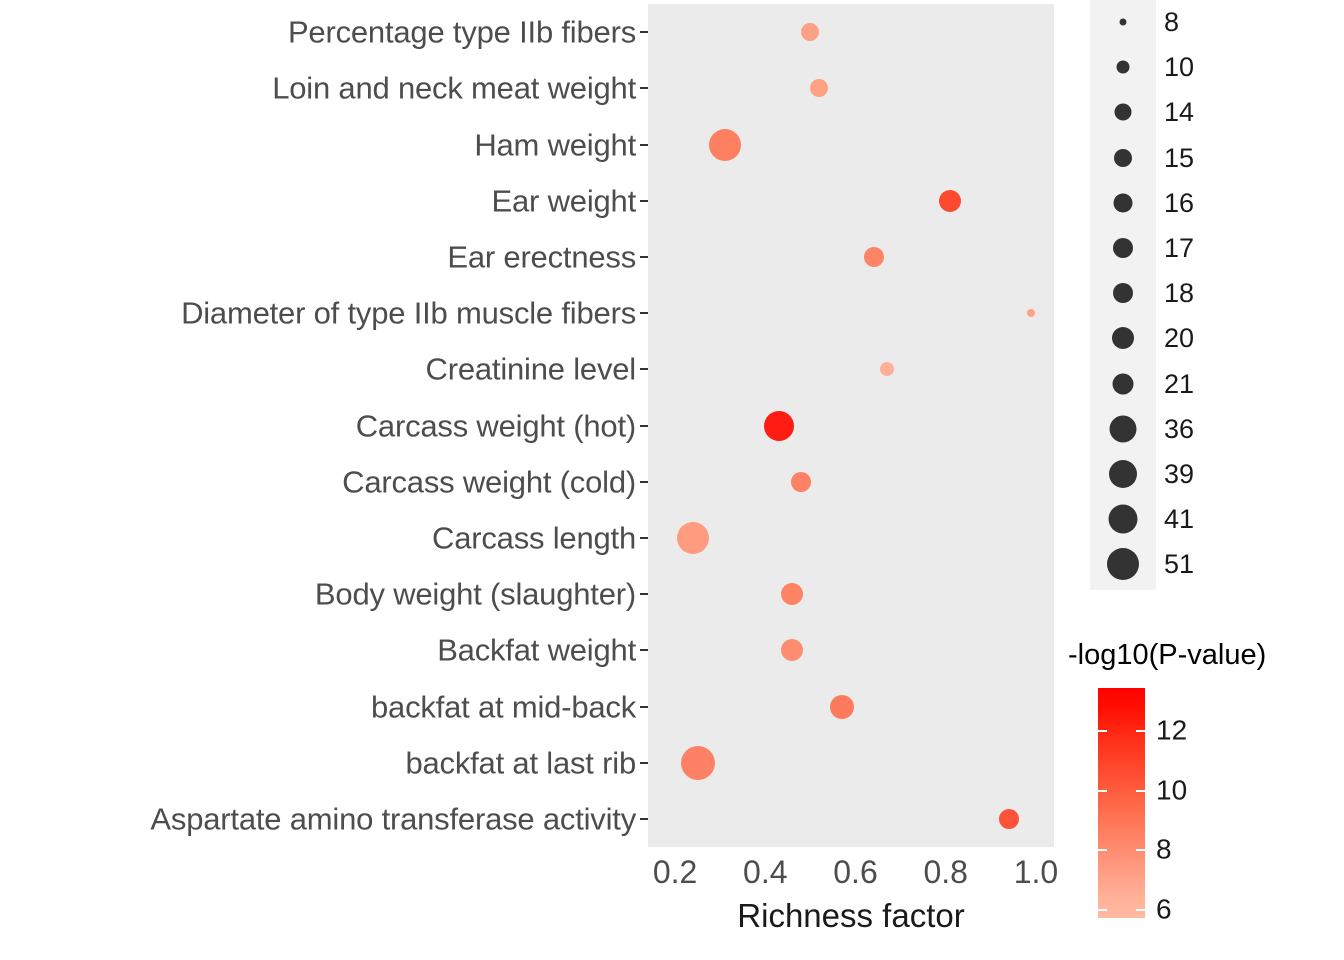 The image size is (1344, 960). I want to click on size-legend-label: 8, so click(1172, 22).